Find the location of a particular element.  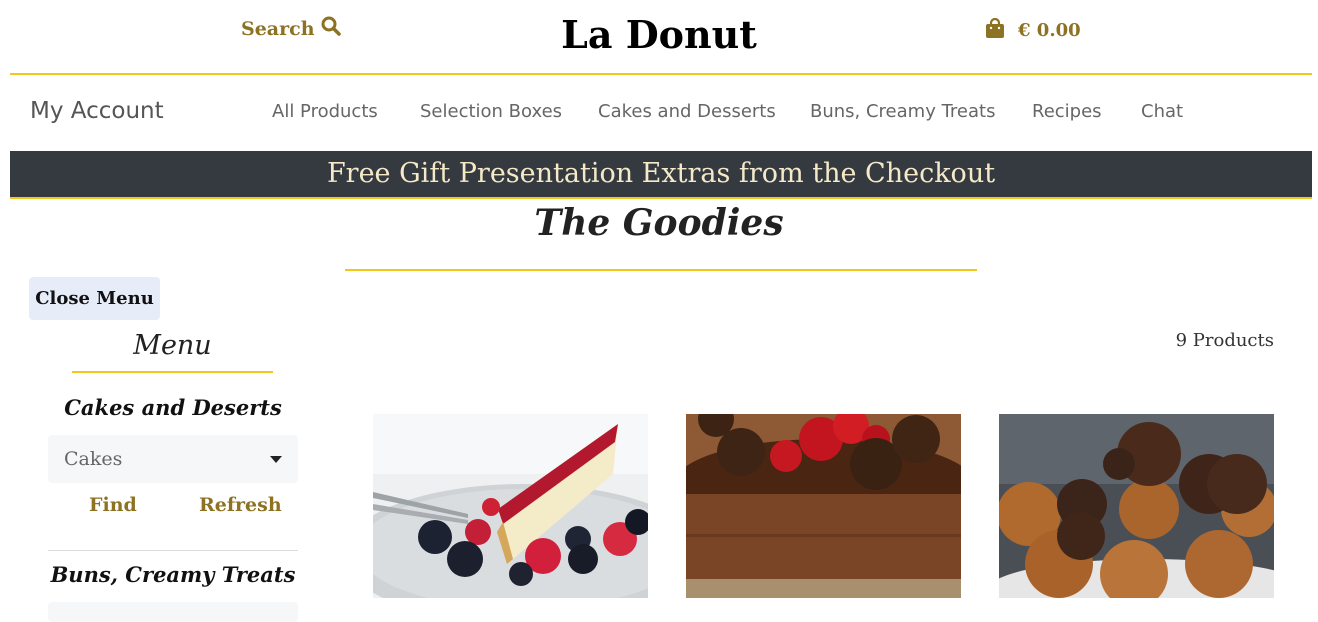

sidebar-divider is located at coordinates (173, 550).